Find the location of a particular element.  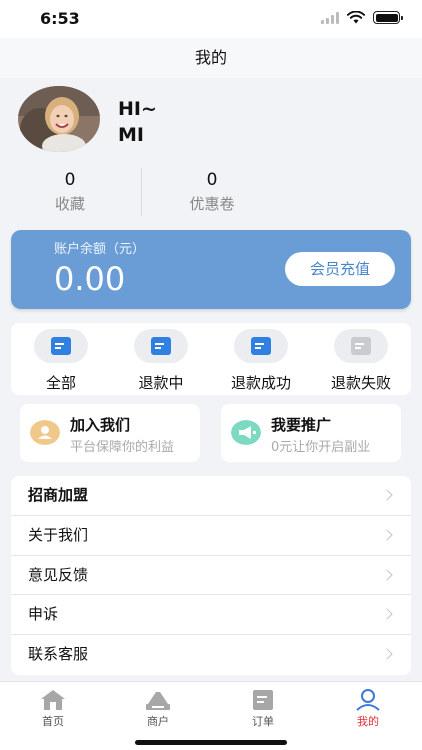

order-refund-failed: 退款失败 is located at coordinates (361, 361).